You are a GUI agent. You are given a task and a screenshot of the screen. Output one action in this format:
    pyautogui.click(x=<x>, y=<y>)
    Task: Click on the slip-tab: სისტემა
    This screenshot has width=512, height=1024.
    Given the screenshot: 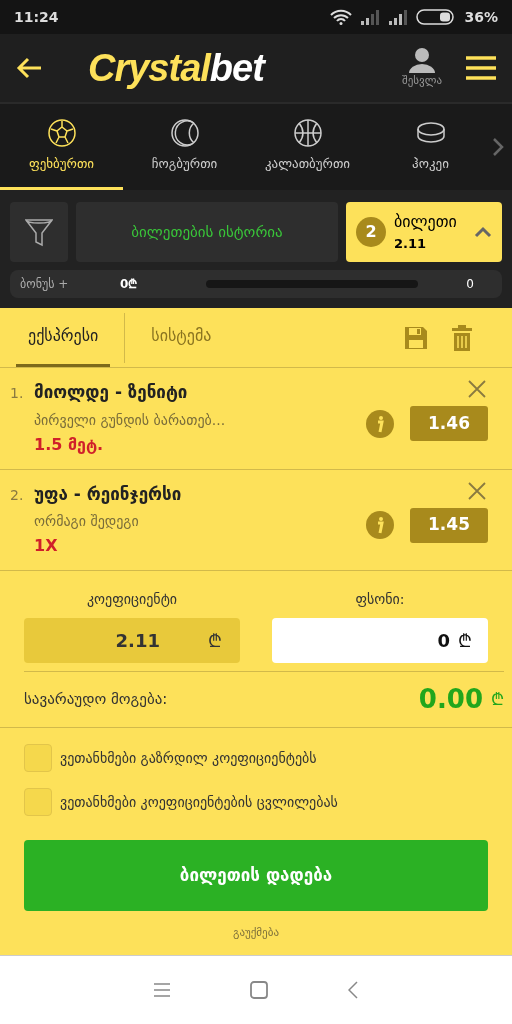 What is the action you would take?
    pyautogui.click(x=181, y=337)
    